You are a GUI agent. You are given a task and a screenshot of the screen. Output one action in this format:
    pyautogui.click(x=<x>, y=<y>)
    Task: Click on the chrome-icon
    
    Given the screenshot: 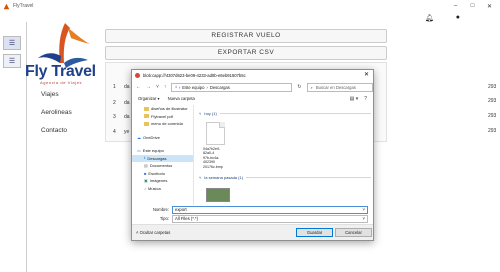 What is the action you would take?
    pyautogui.click(x=137, y=75)
    